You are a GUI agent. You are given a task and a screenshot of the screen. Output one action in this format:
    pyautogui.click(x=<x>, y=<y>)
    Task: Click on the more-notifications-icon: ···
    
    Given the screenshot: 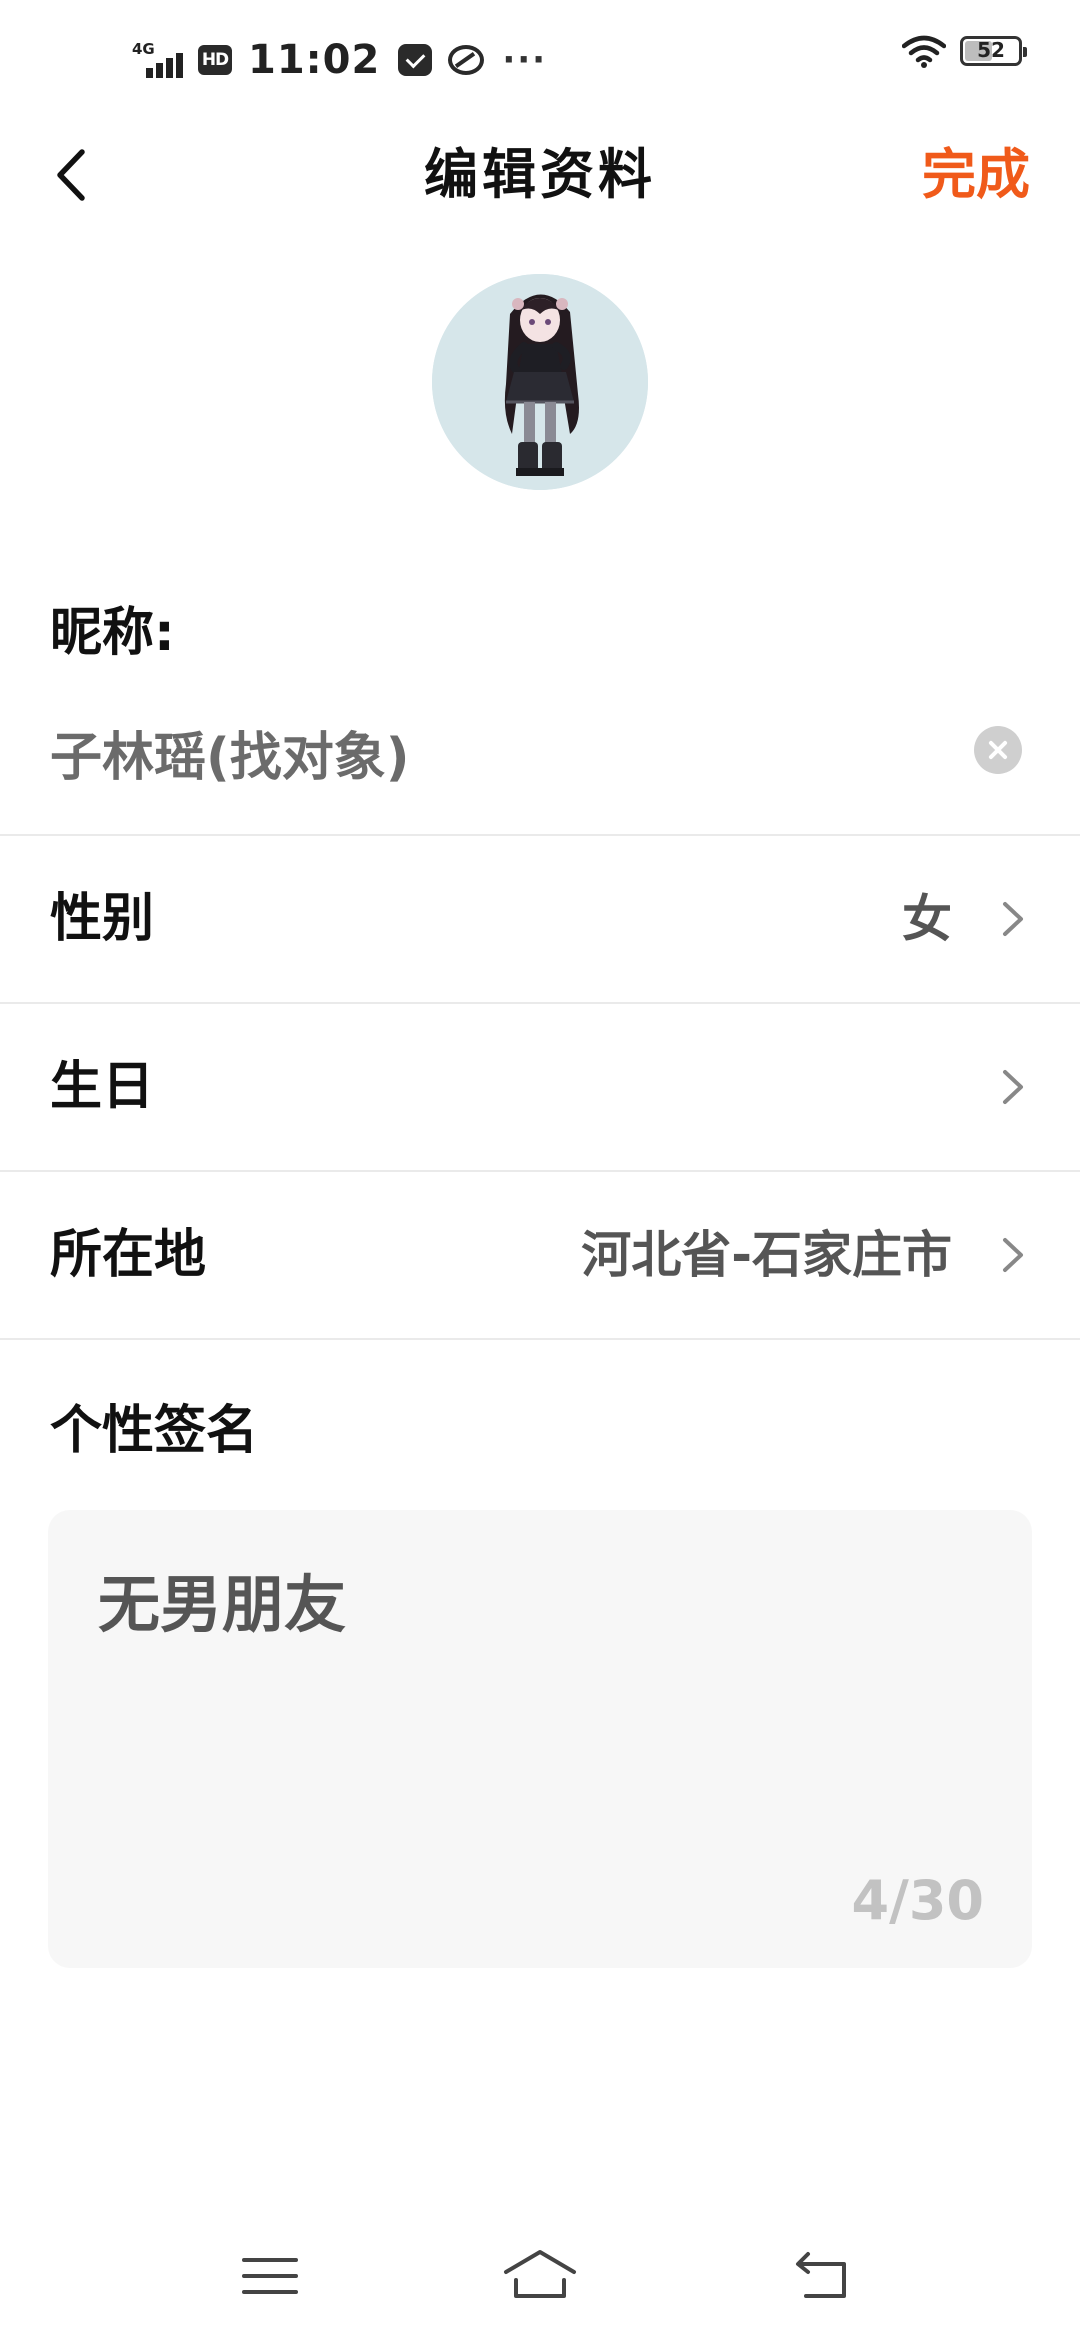 What is the action you would take?
    pyautogui.click(x=525, y=60)
    